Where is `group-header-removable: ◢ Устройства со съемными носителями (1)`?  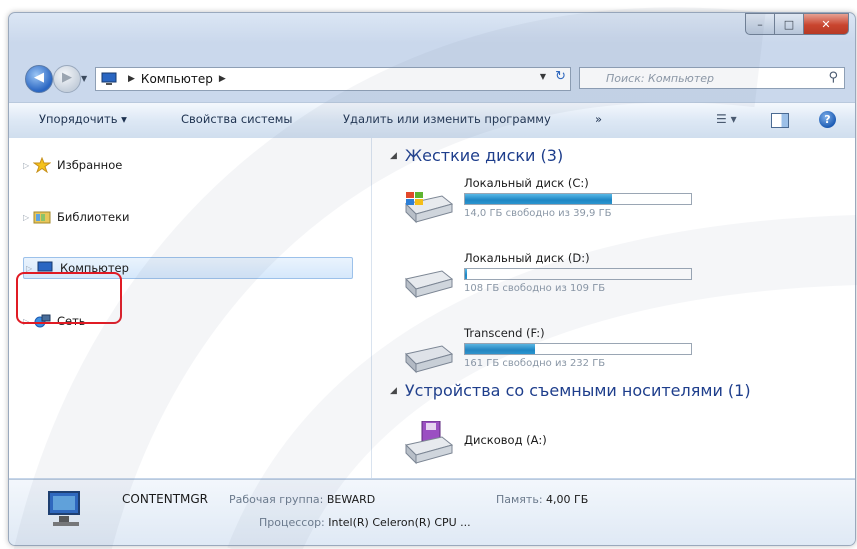 group-header-removable: ◢ Устройства со съемными носителями (1) is located at coordinates (570, 390).